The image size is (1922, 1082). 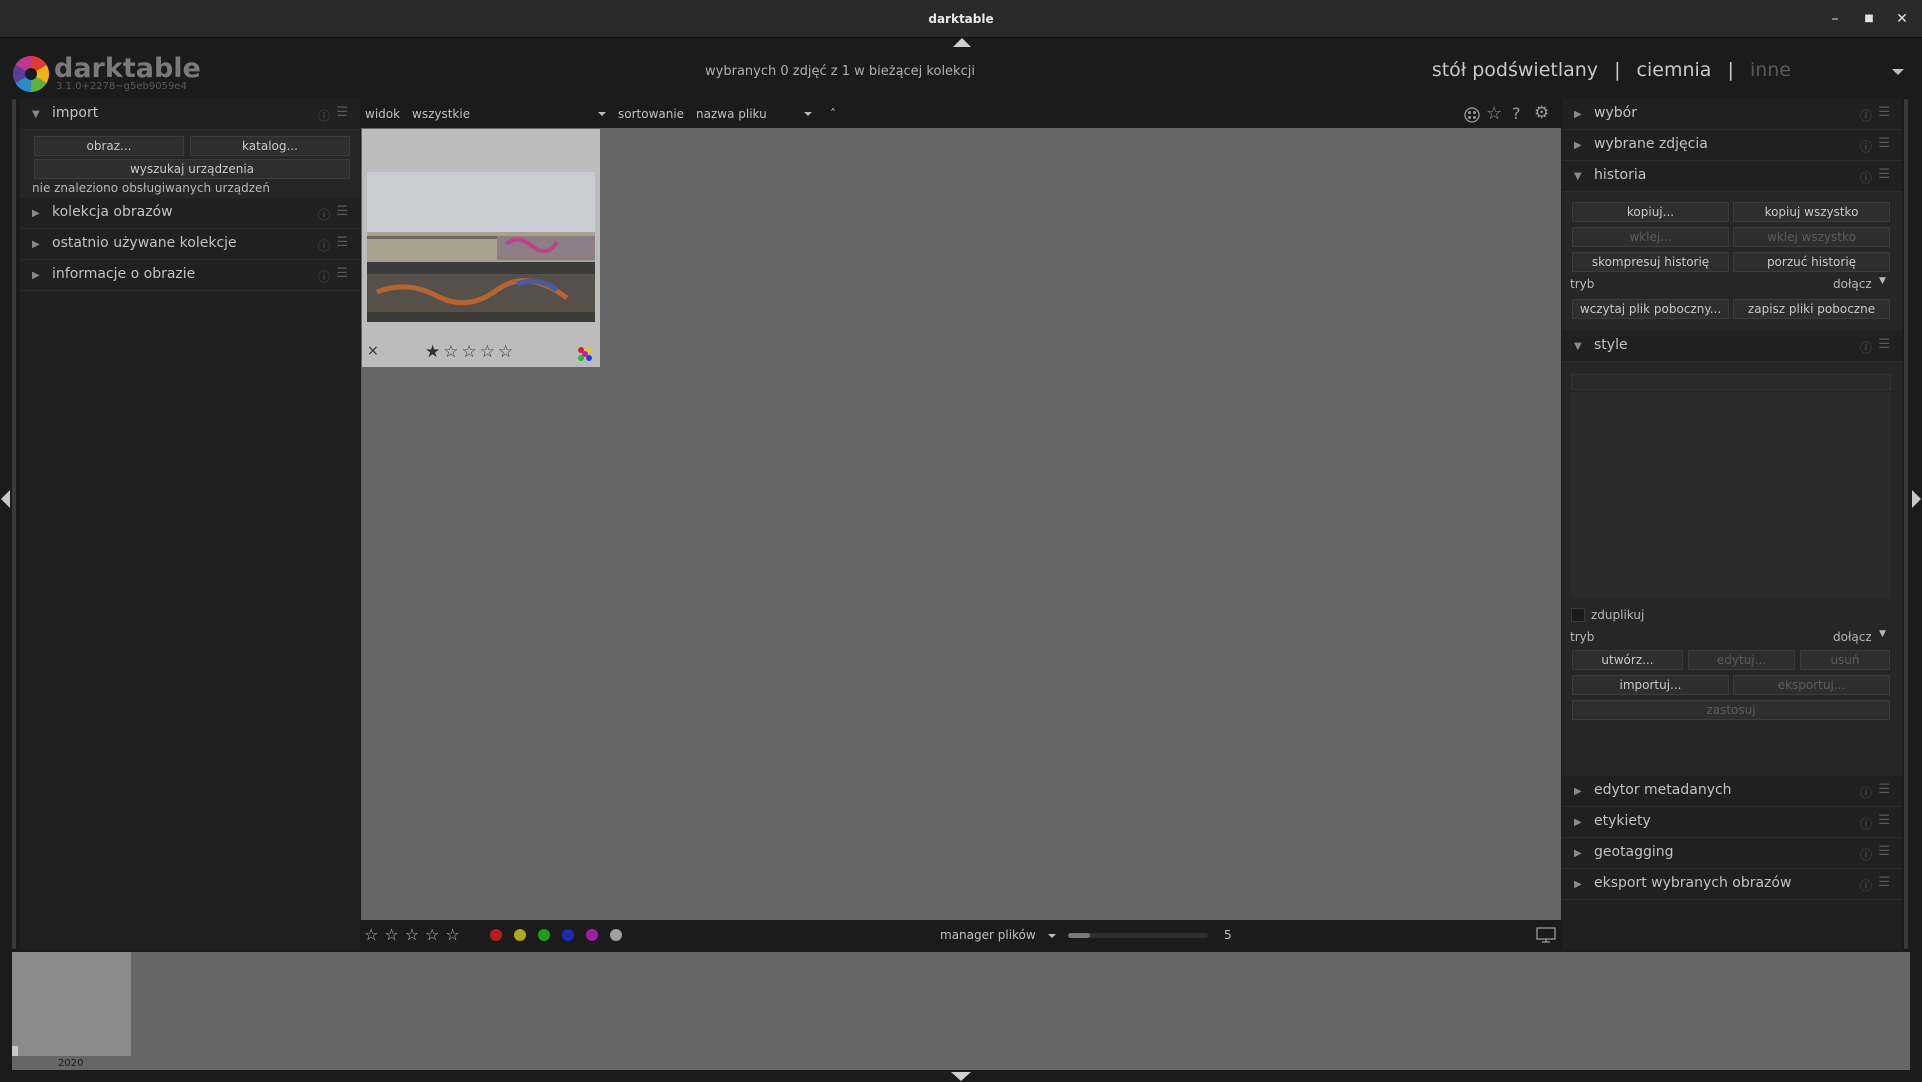 What do you see at coordinates (1732, 853) in the screenshot?
I see `module-geotagging-header: ▶ geotagging ⓘ ☰` at bounding box center [1732, 853].